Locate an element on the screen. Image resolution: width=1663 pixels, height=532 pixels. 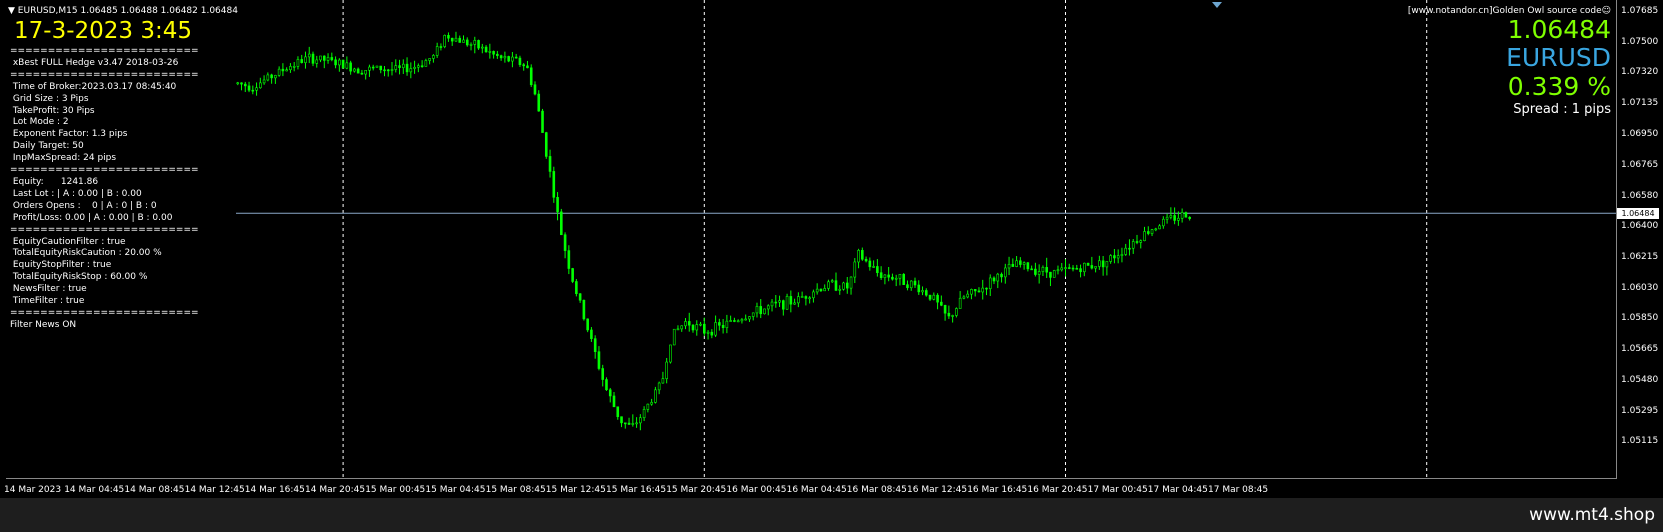
time-tick-label: 17 Mar 08:45 is located at coordinates (1238, 490).